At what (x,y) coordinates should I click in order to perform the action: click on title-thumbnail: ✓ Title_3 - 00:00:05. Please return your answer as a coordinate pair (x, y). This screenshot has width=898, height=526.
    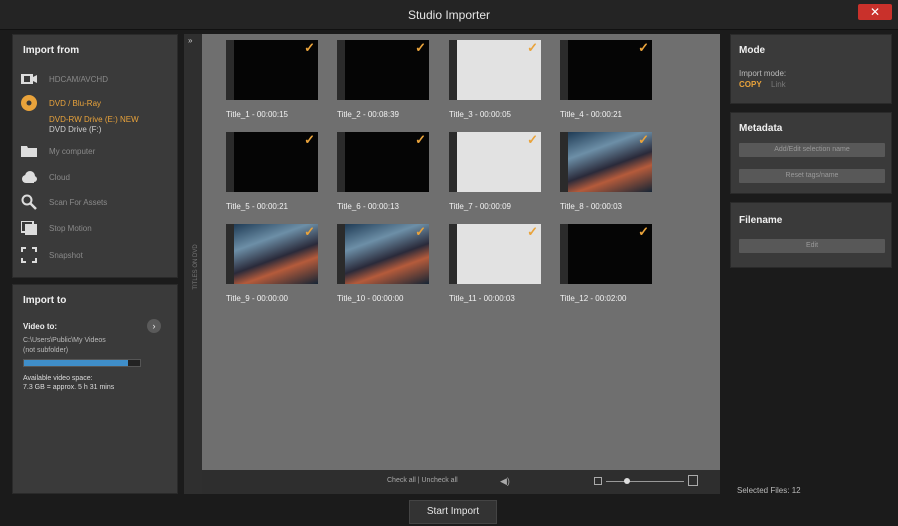
    Looking at the image, I should click on (495, 79).